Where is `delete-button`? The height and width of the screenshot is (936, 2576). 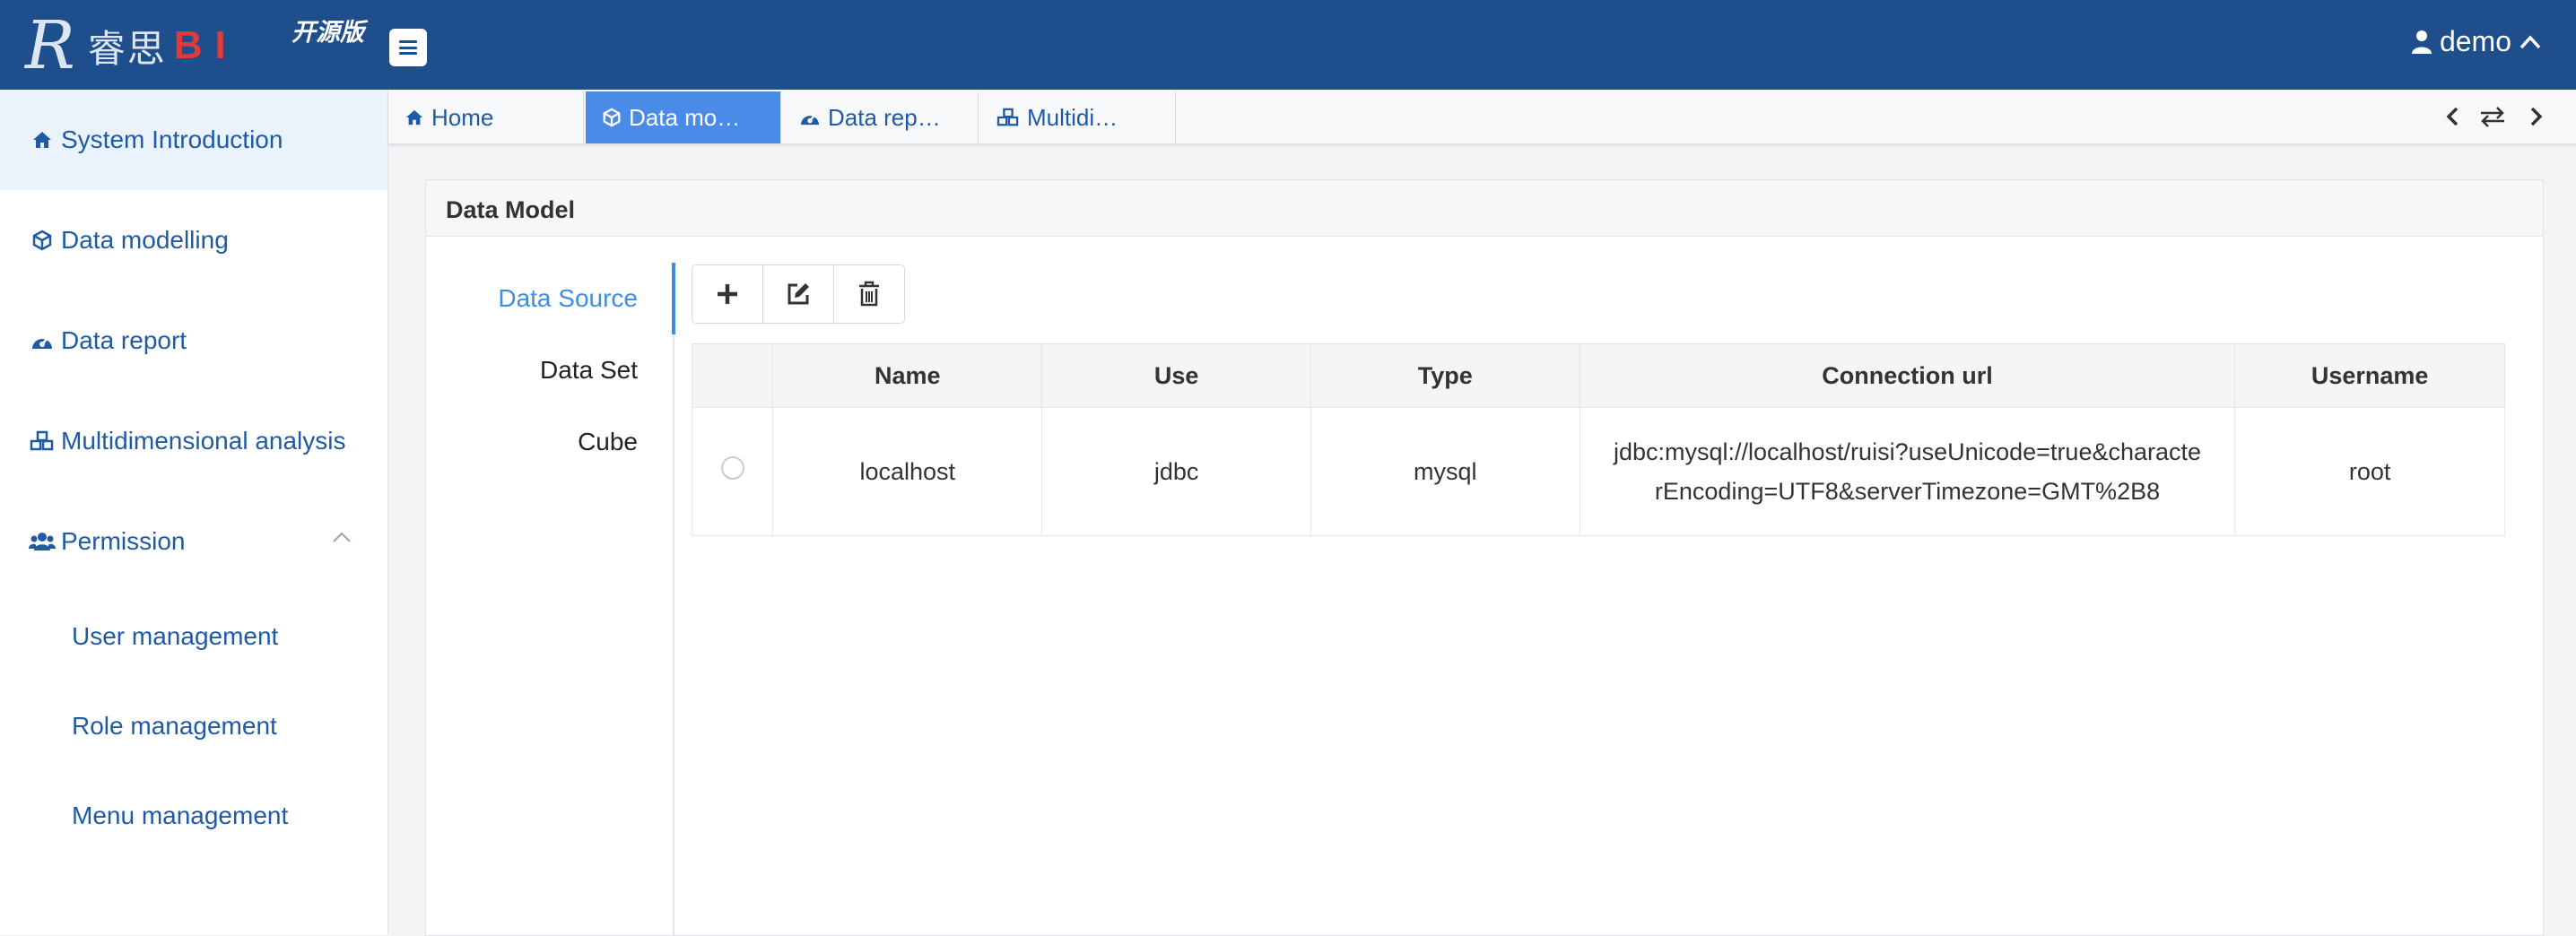 delete-button is located at coordinates (869, 294).